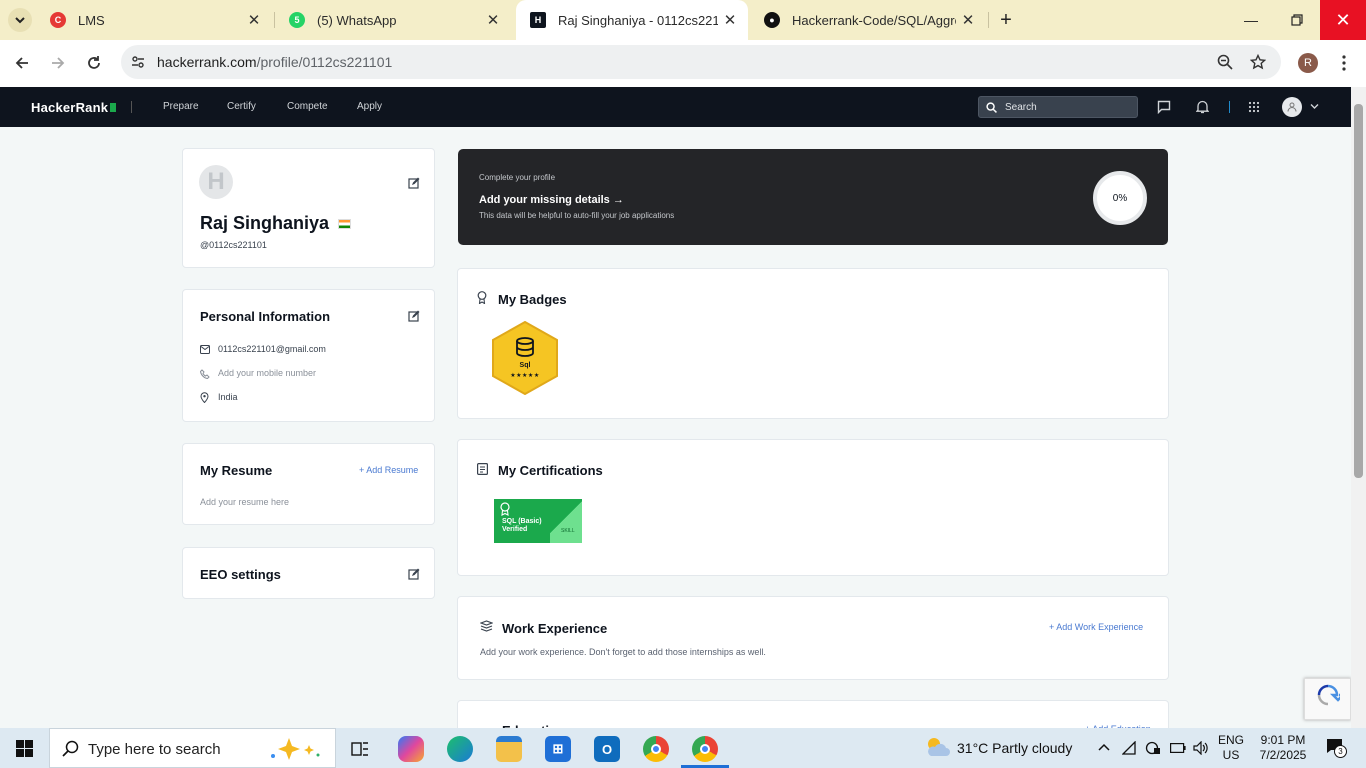  Describe the element at coordinates (1201, 748) in the screenshot. I see `volume-icon` at that location.